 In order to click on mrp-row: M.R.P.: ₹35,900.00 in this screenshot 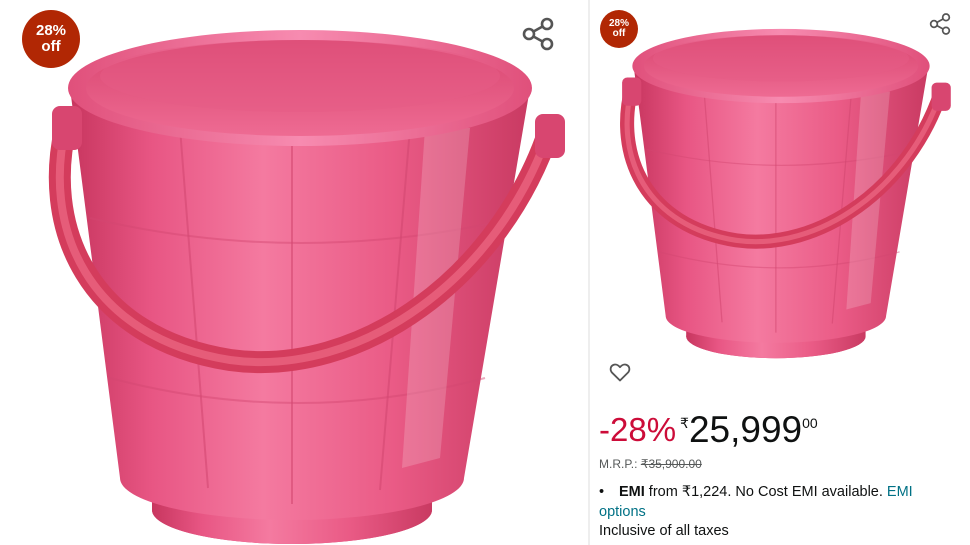, I will do `click(650, 464)`.